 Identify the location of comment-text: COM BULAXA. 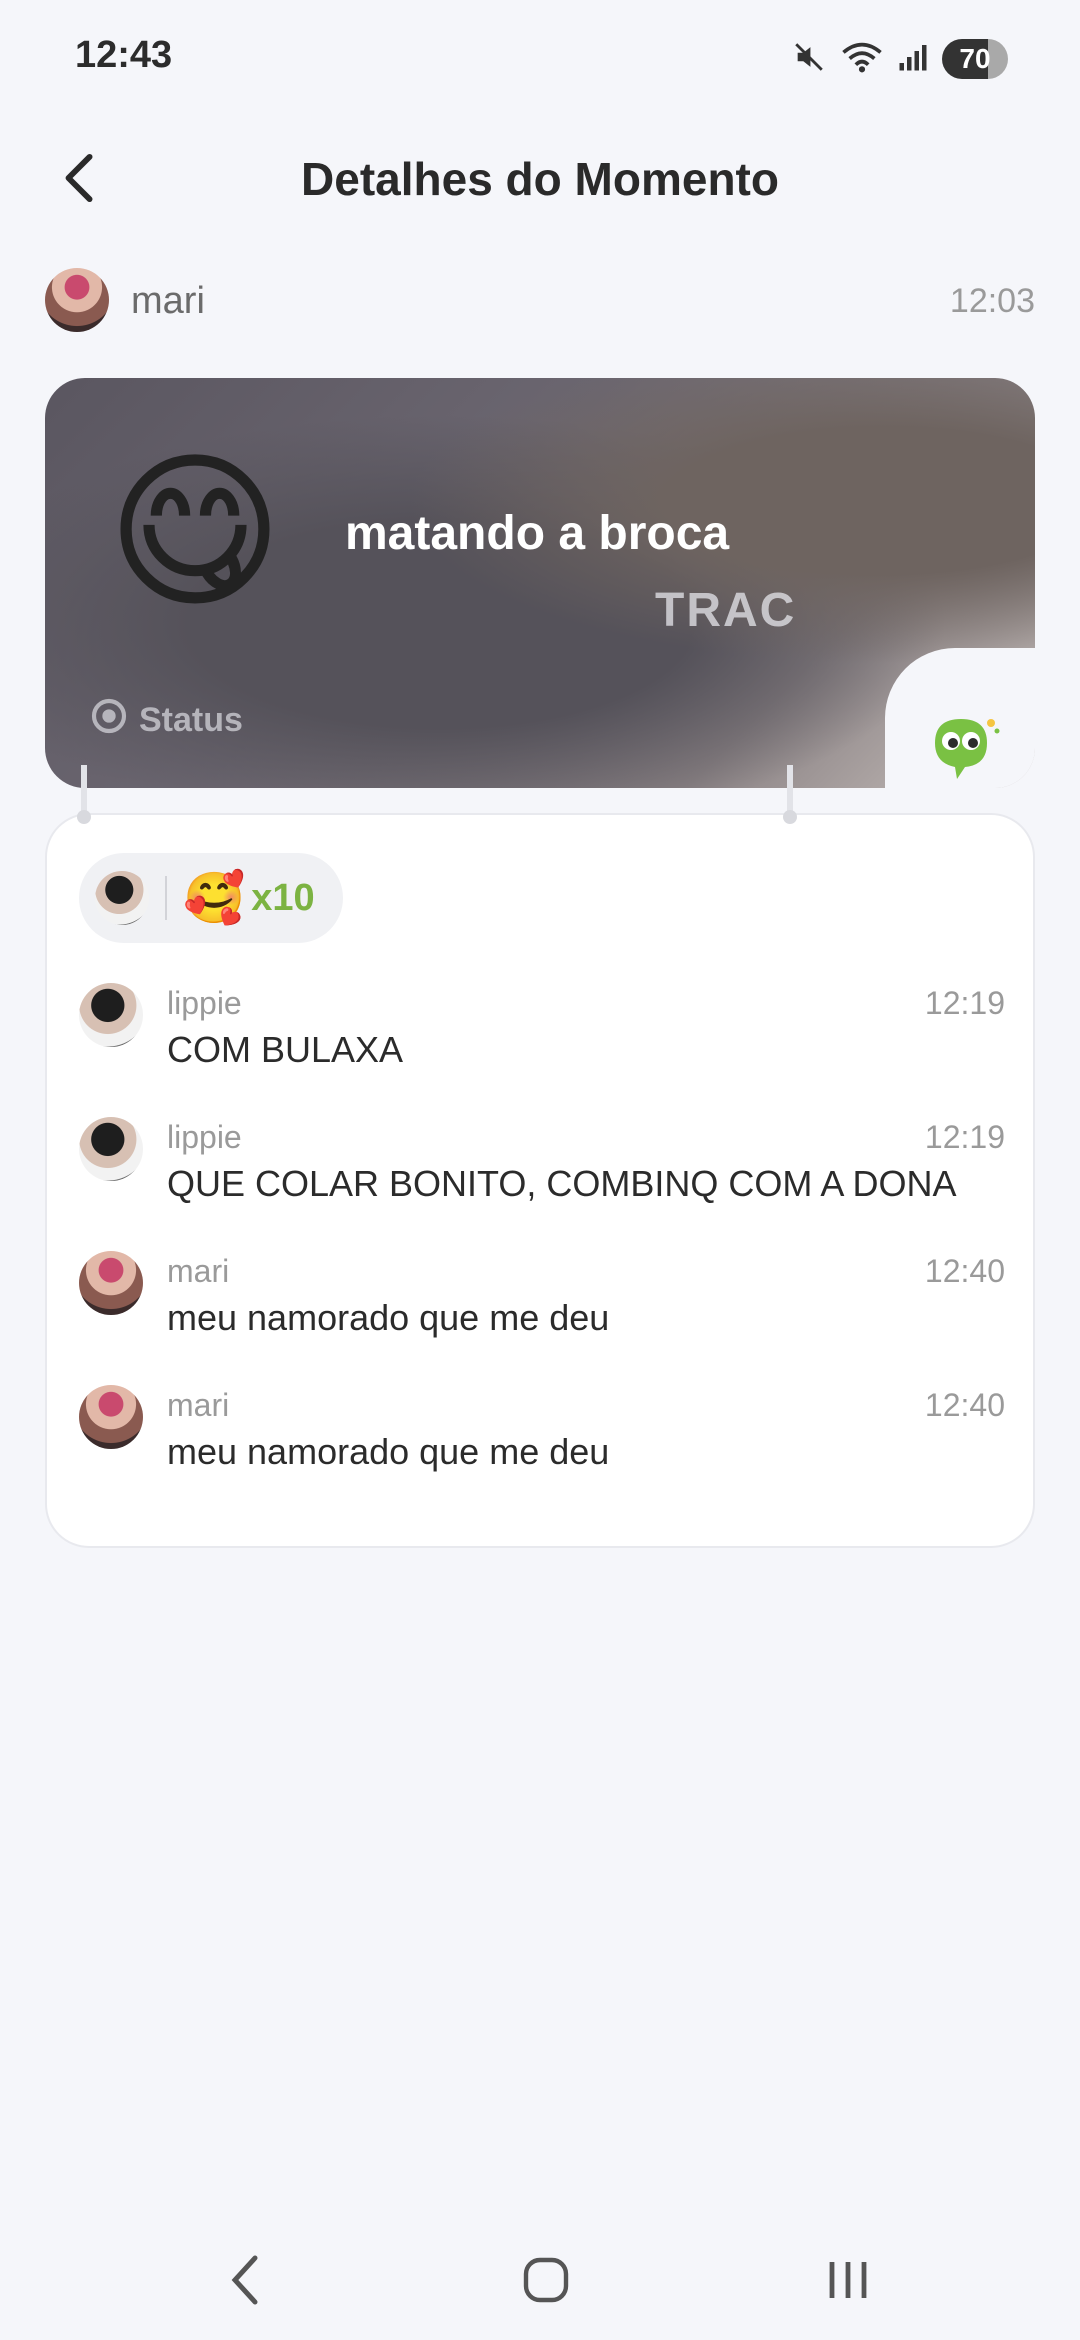
(285, 1049).